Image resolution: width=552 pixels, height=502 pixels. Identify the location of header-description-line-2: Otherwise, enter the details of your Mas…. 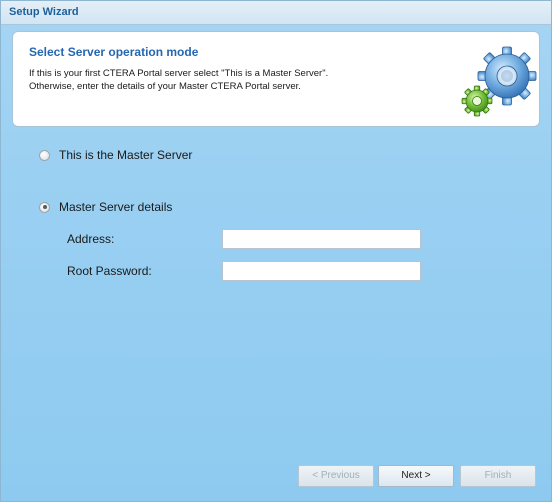
(165, 86).